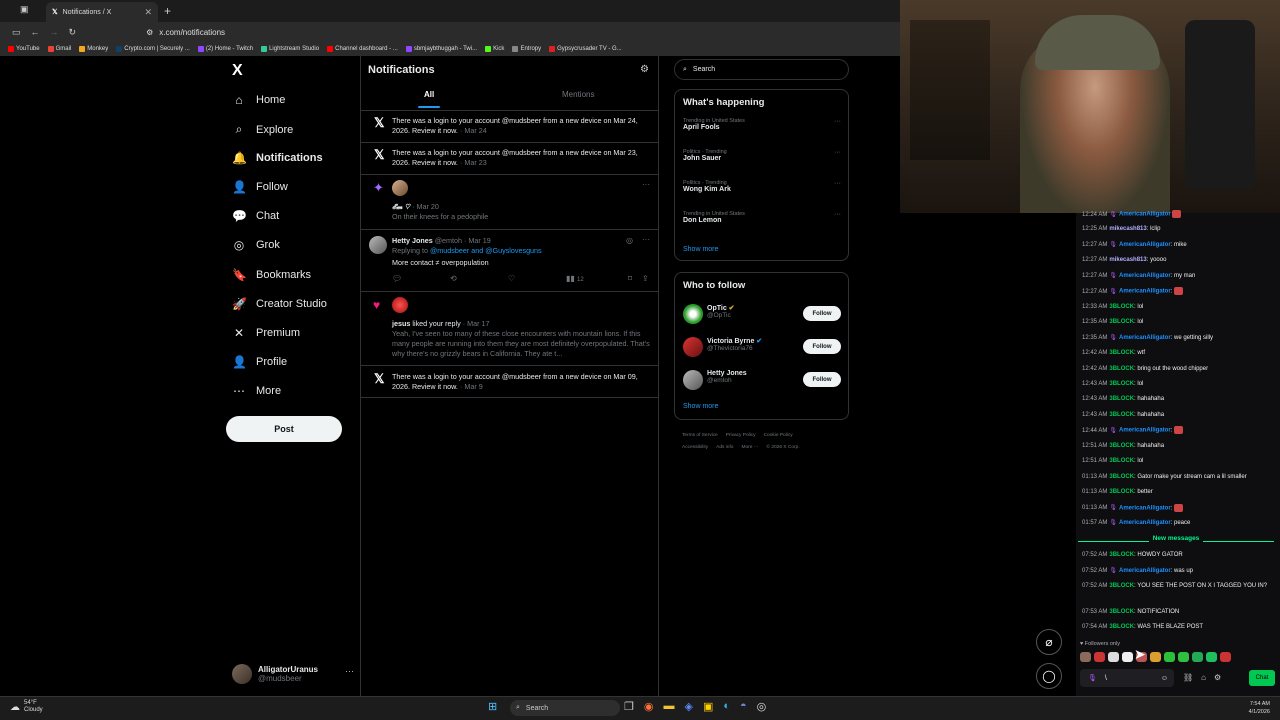  What do you see at coordinates (741, 435) in the screenshot?
I see `footer-link: Privacy Policy` at bounding box center [741, 435].